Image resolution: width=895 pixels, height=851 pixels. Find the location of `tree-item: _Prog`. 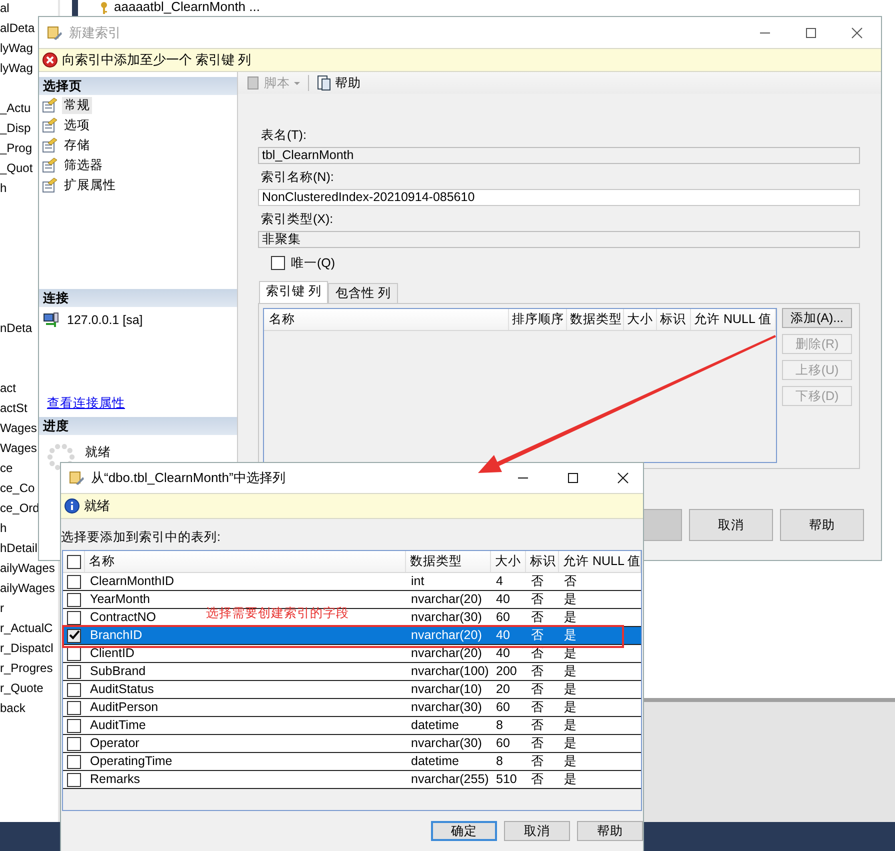

tree-item: _Prog is located at coordinates (16, 148).